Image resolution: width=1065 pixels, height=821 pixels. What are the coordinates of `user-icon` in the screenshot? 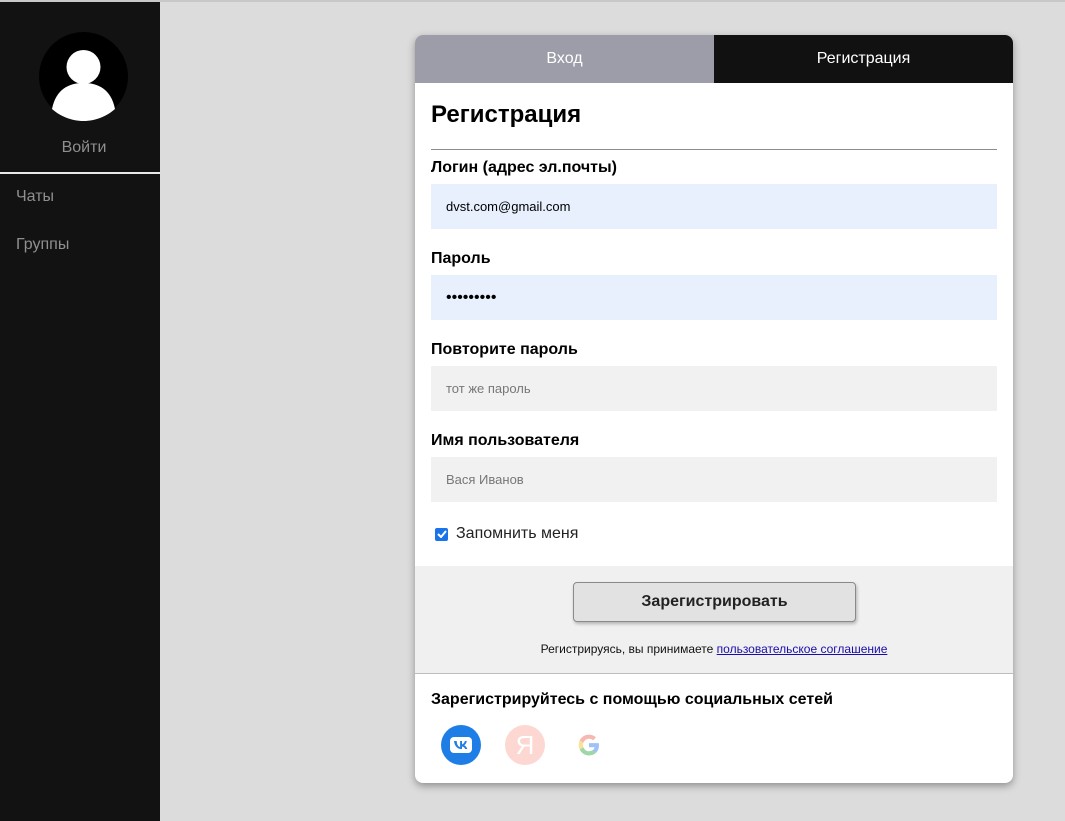 It's located at (83, 76).